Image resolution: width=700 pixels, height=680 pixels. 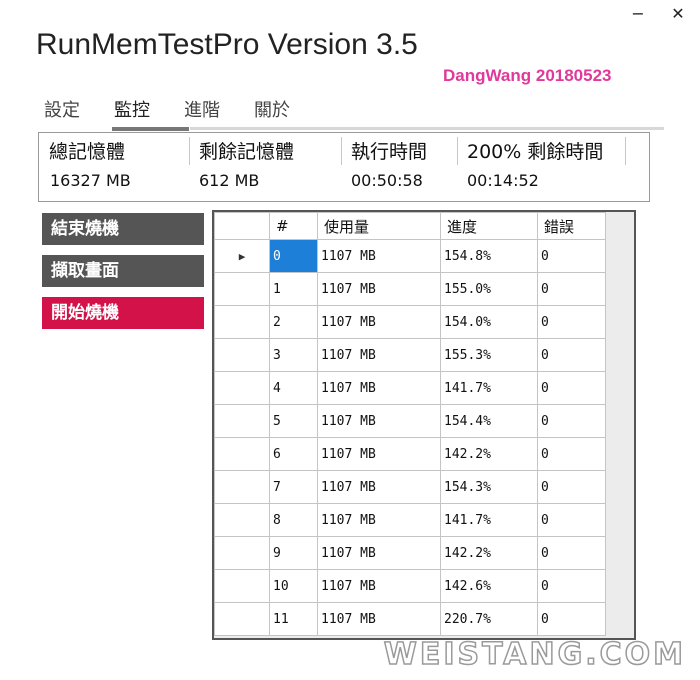 What do you see at coordinates (489, 226) in the screenshot?
I see `column-header-progress: 進度` at bounding box center [489, 226].